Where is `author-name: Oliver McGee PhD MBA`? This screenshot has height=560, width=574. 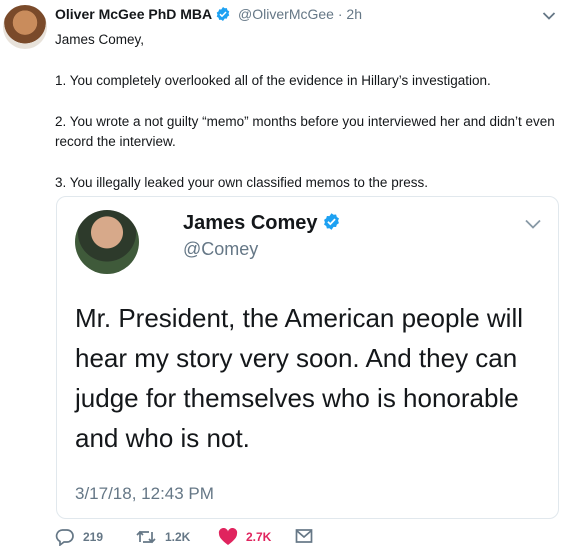
author-name: Oliver McGee PhD MBA is located at coordinates (133, 14).